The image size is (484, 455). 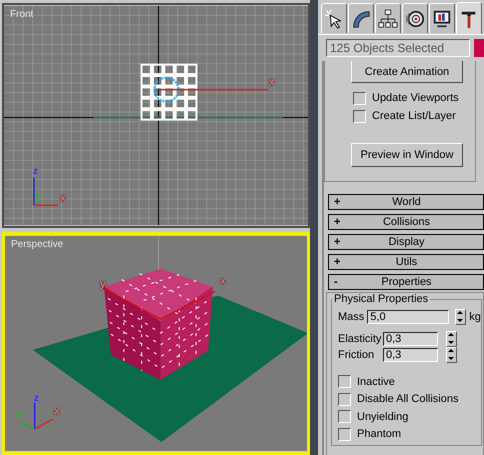 I want to click on name-field: 125 Objects Selected, so click(x=398, y=48).